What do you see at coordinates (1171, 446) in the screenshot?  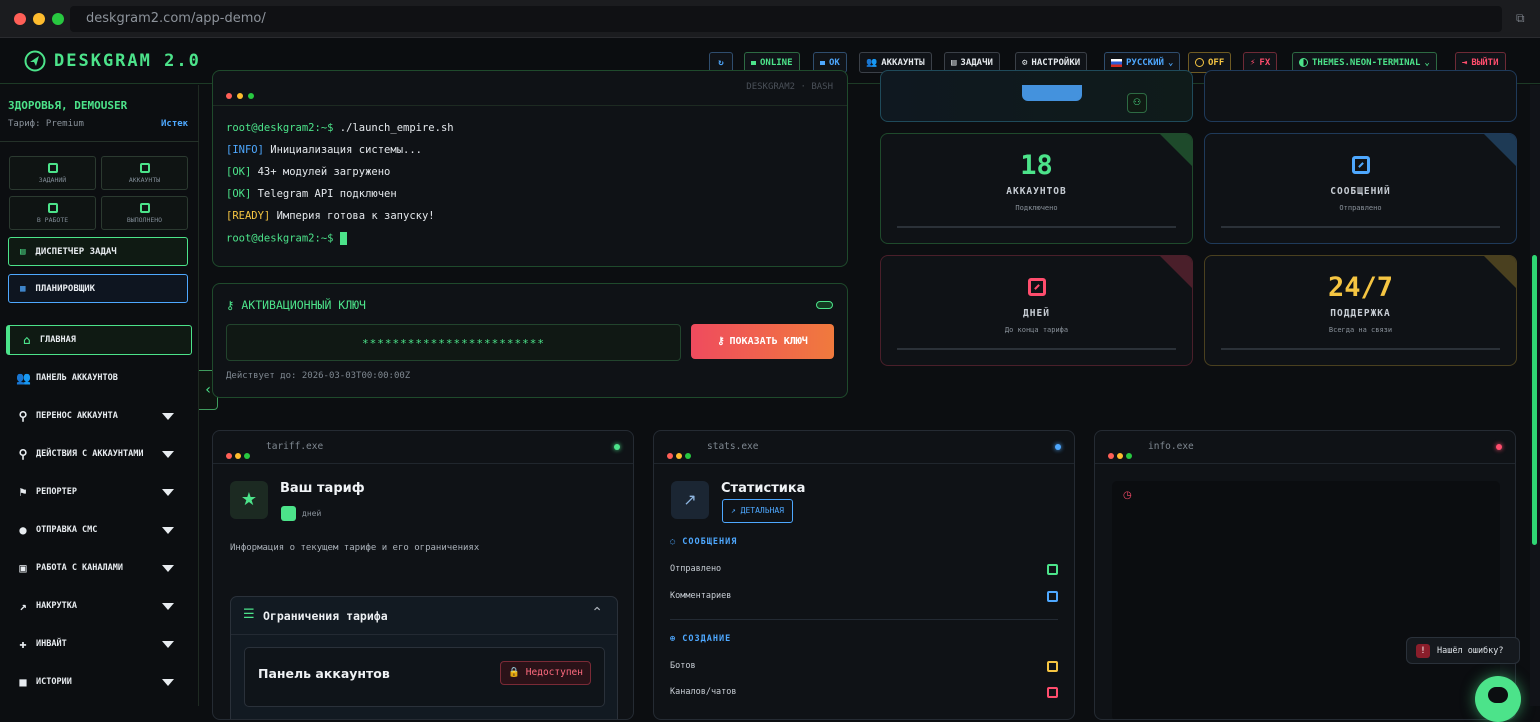 I see `window-title: info.exe` at bounding box center [1171, 446].